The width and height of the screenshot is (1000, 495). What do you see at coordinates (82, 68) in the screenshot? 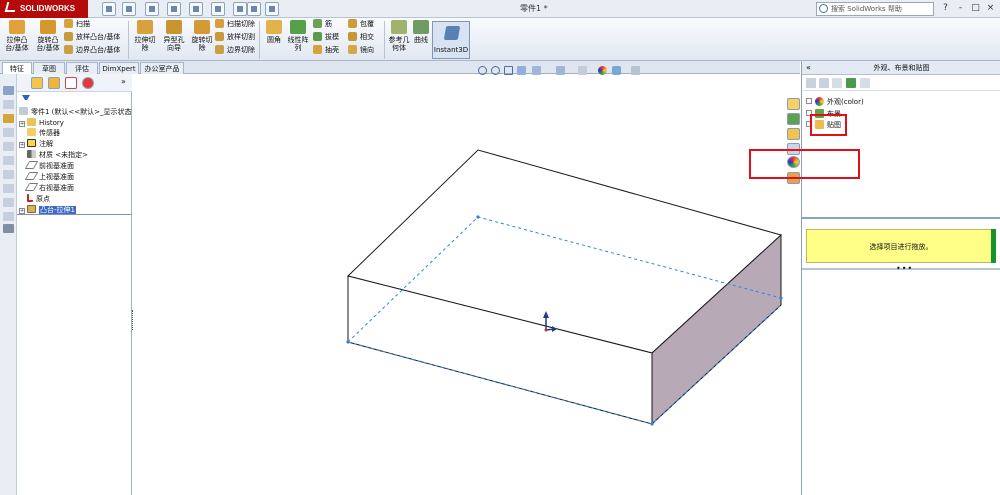
I see `tab-evaluate: 评估` at bounding box center [82, 68].